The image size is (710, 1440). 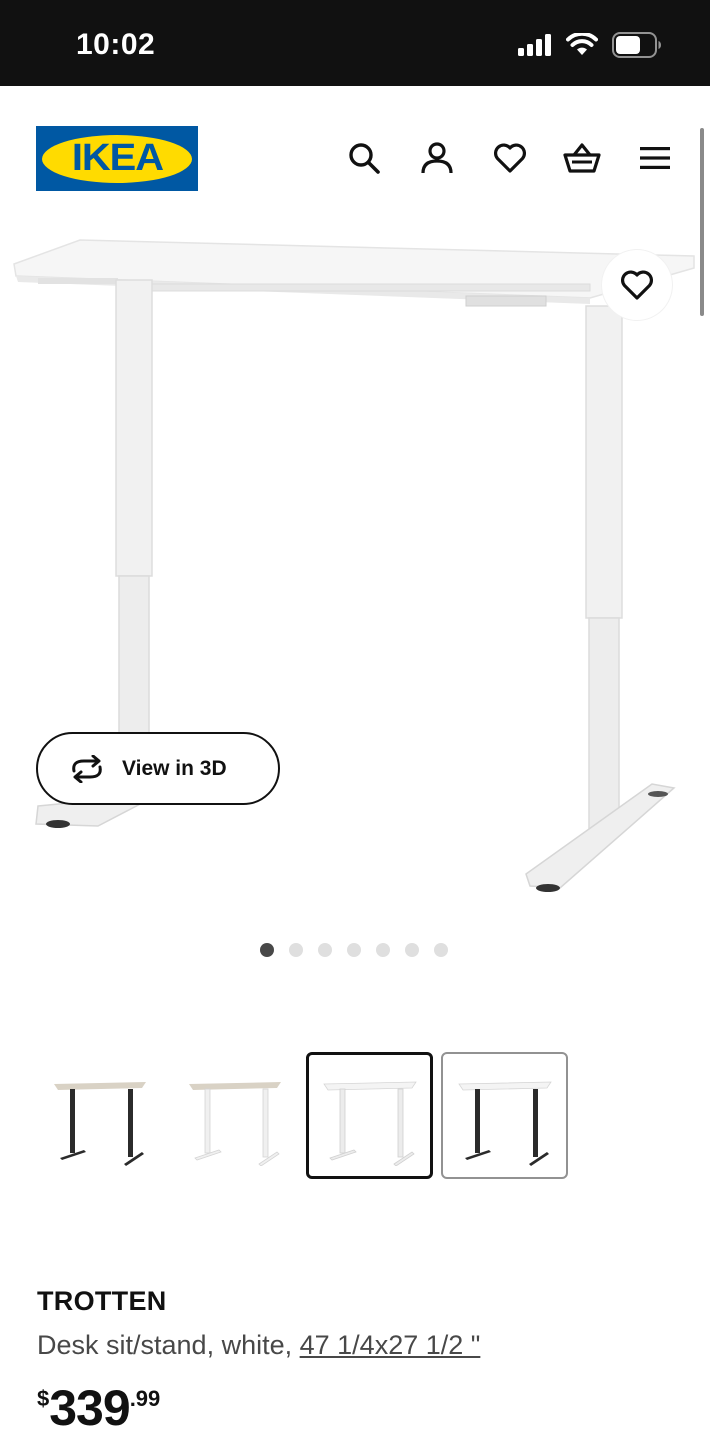 What do you see at coordinates (89, 1408) in the screenshot?
I see `price-integer: 339` at bounding box center [89, 1408].